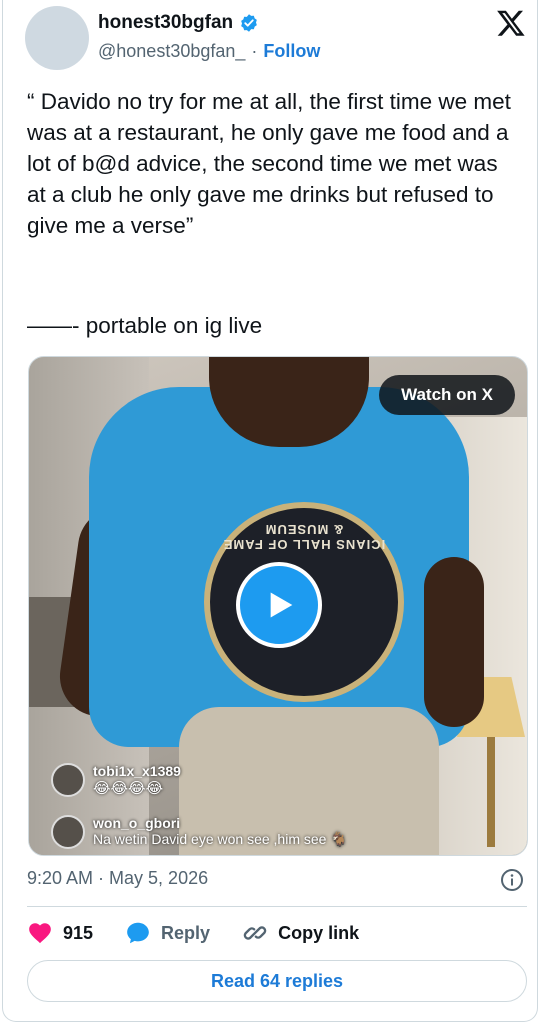 This screenshot has width=540, height=1024. Describe the element at coordinates (137, 771) in the screenshot. I see `comment-user: tobi1x_x1389` at that location.